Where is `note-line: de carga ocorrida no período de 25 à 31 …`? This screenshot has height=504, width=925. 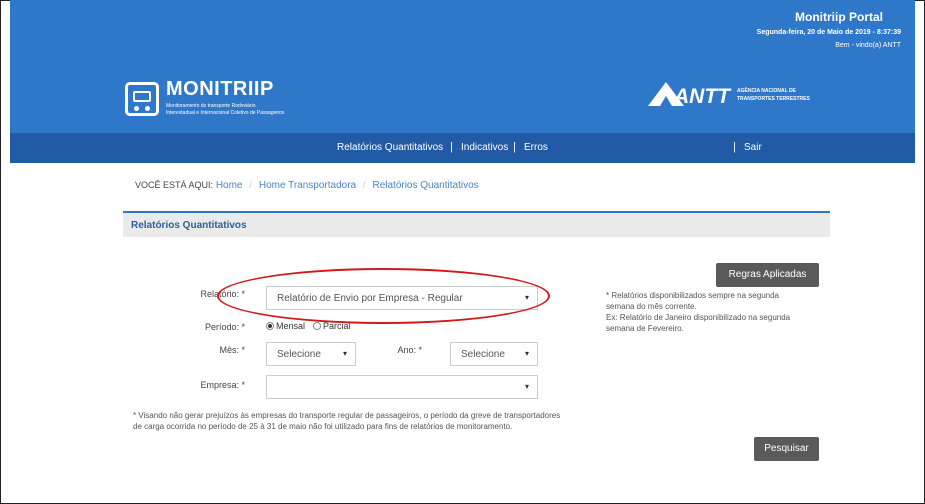 note-line: de carga ocorrida no período de 25 à 31 … is located at coordinates (323, 426).